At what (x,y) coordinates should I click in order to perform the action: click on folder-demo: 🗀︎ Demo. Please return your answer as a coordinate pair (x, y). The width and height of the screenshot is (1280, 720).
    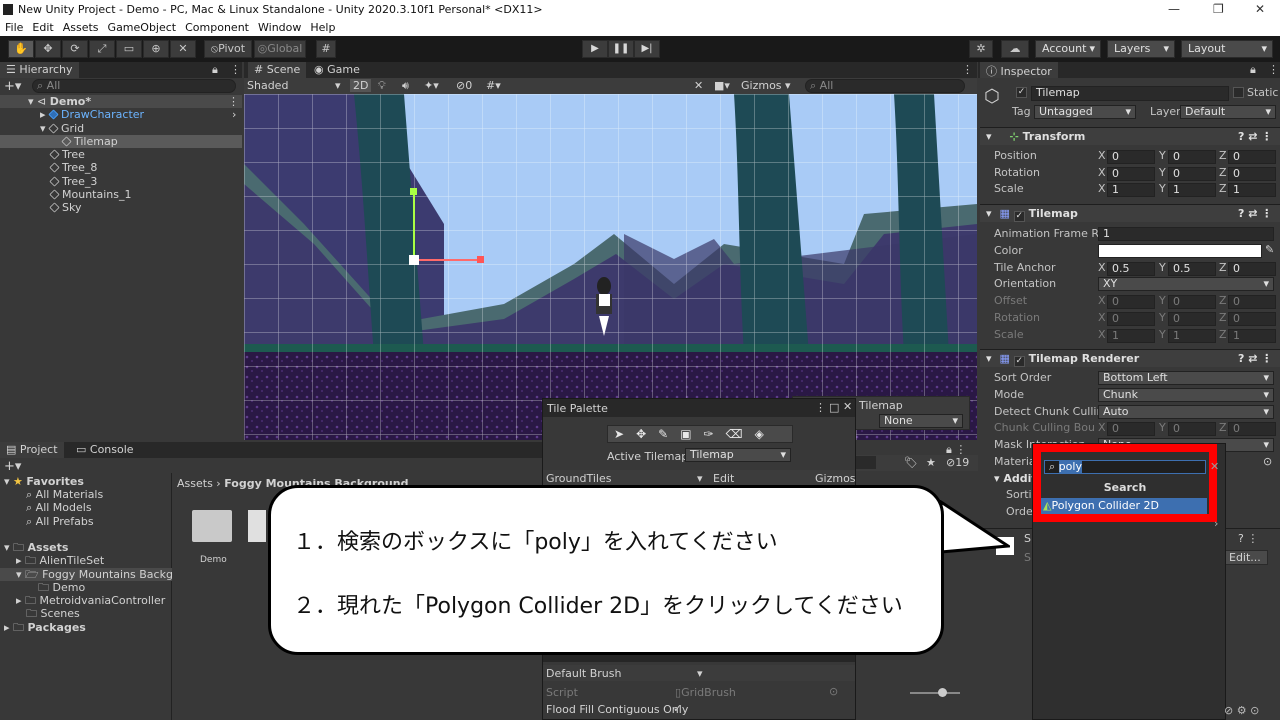
    Looking at the image, I should click on (86, 587).